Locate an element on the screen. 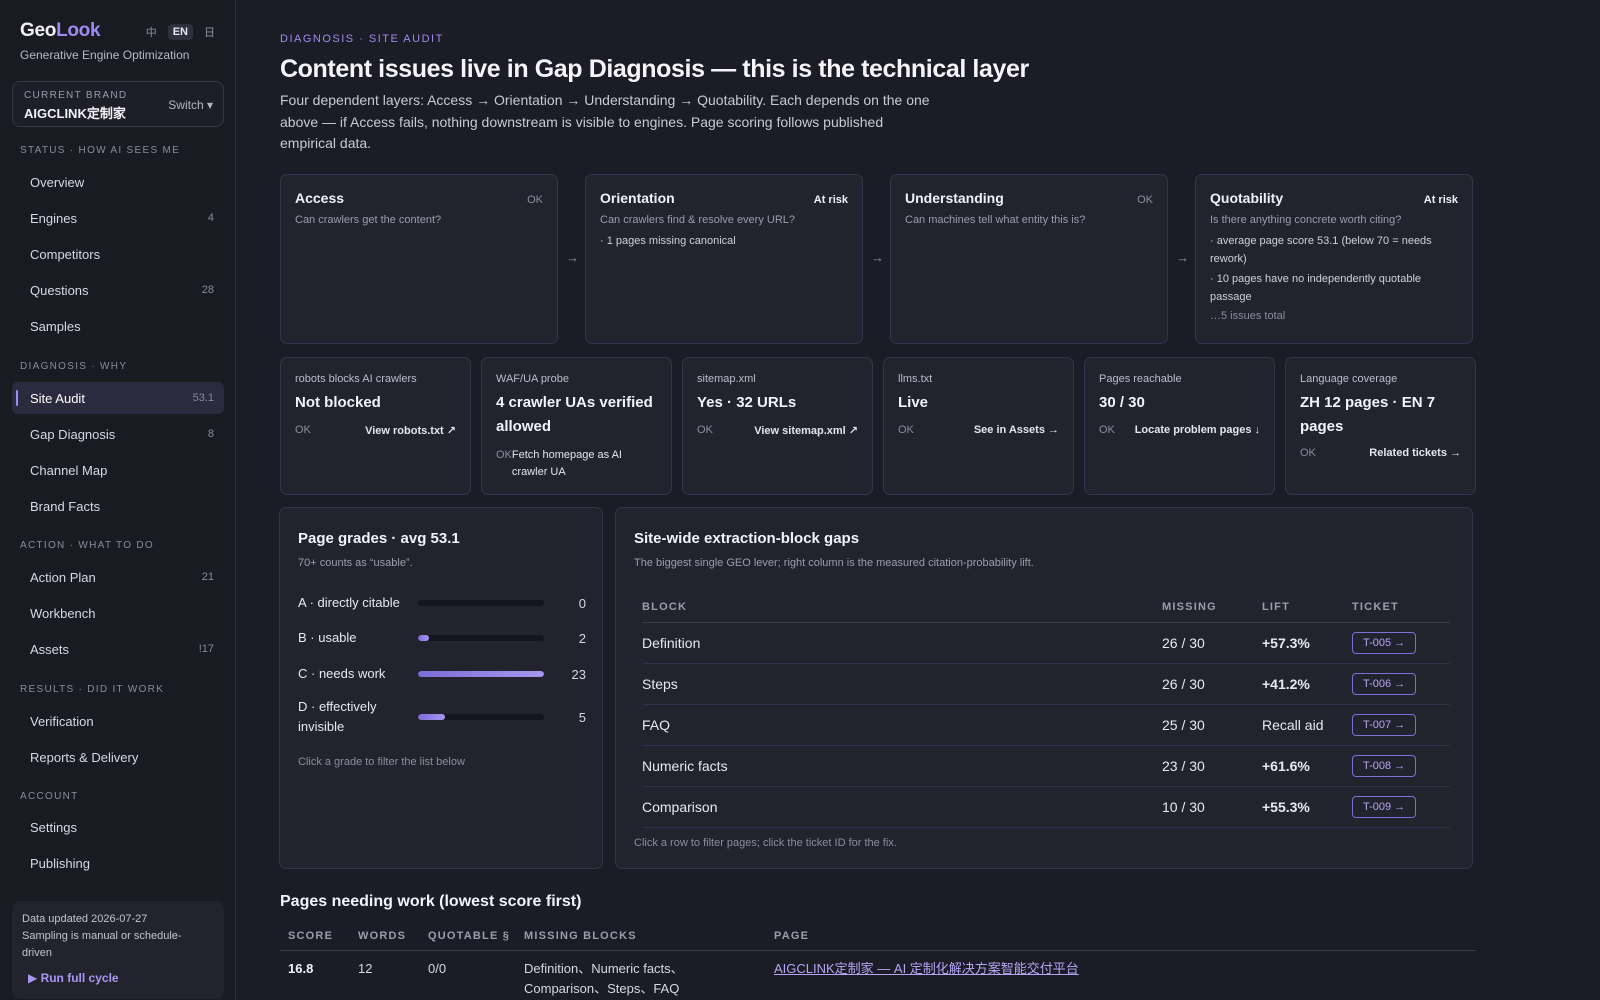 The width and height of the screenshot is (1600, 1000). nav-item-label: Reports & Delivery is located at coordinates (84, 757).